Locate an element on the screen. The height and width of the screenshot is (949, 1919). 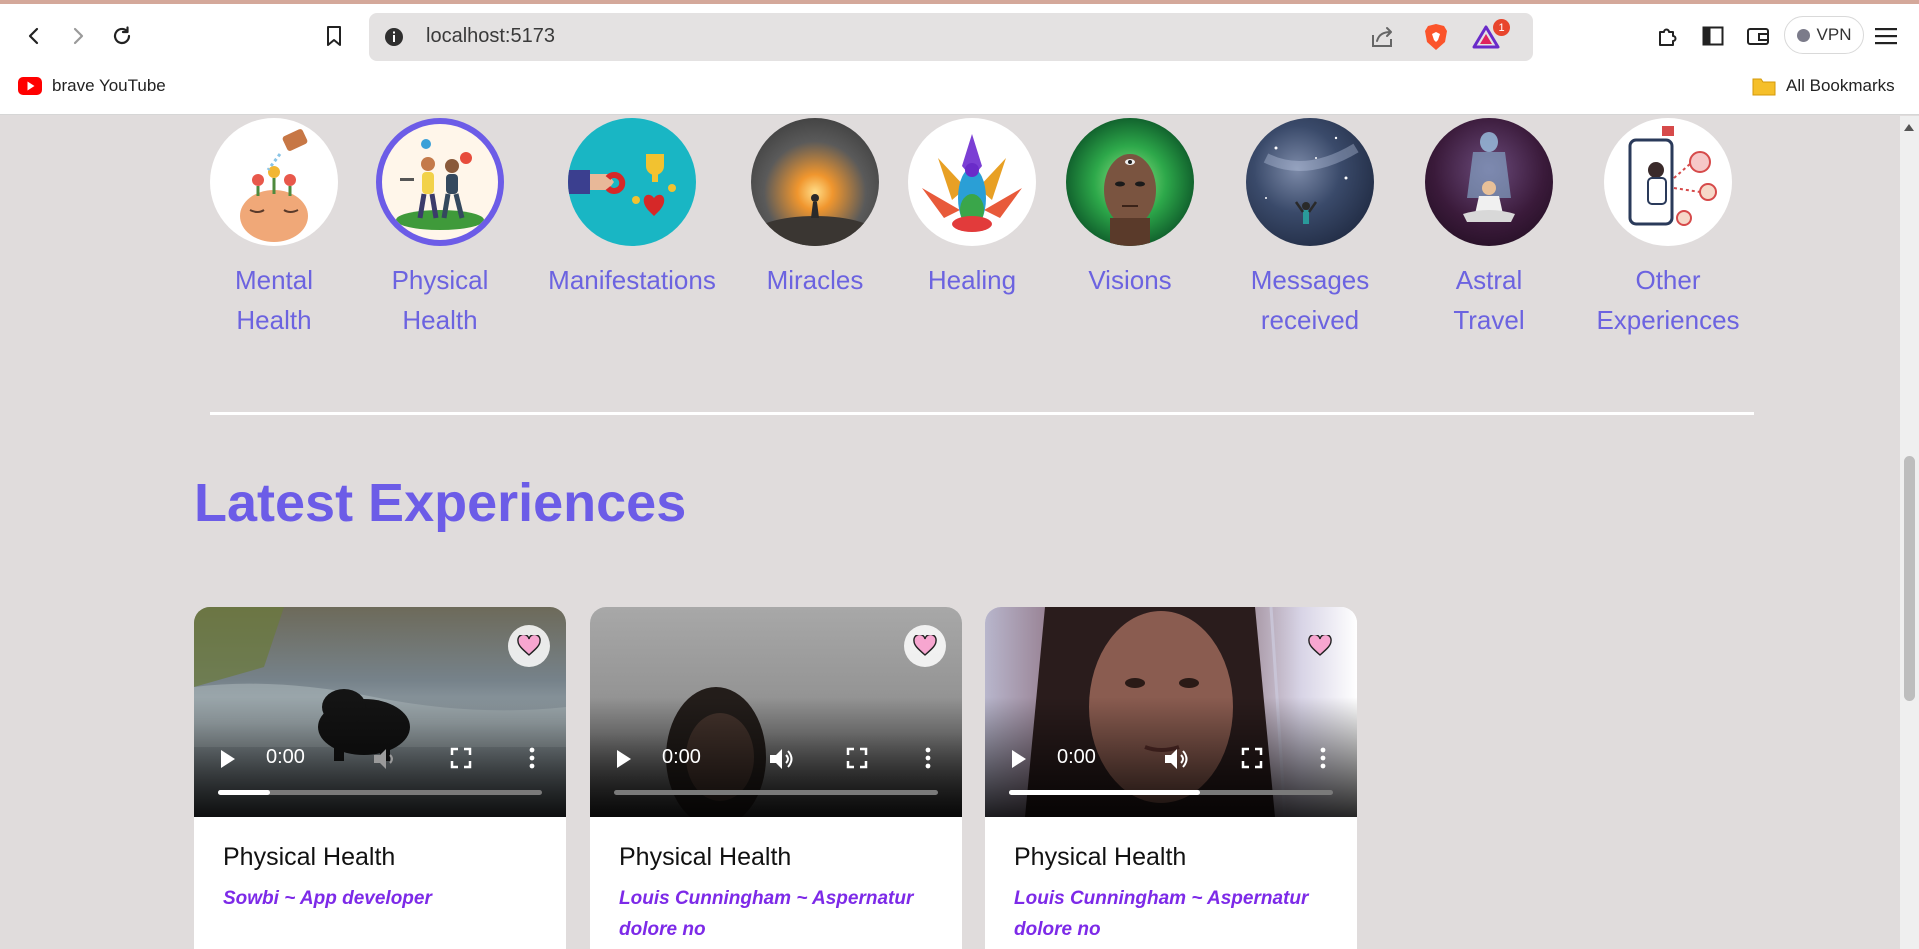
astral-travel-image is located at coordinates (1489, 182).